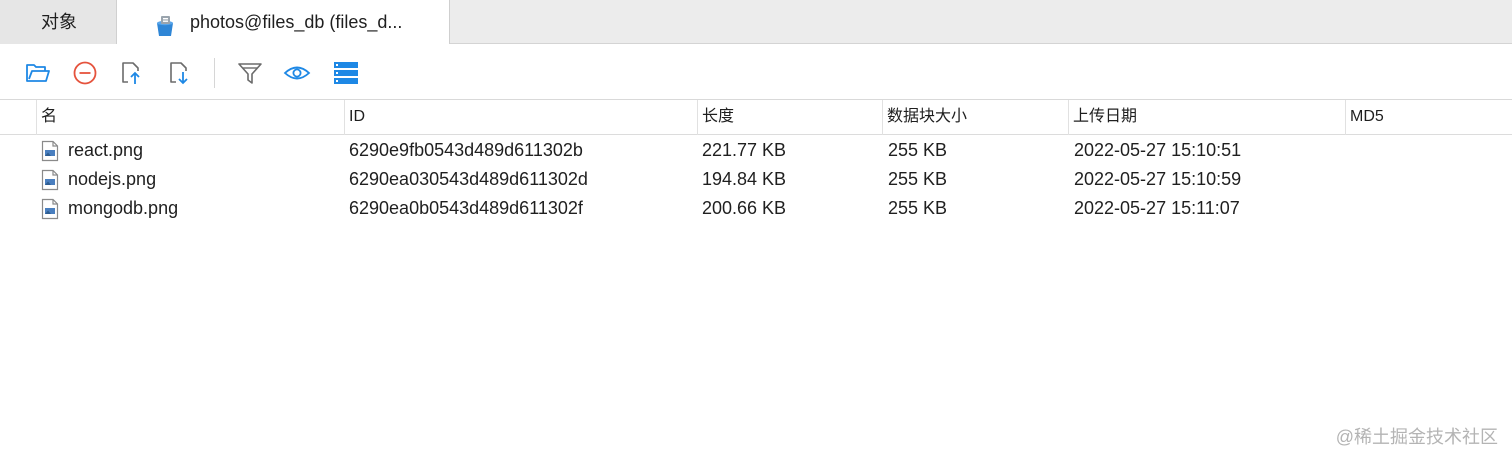  I want to click on cell-name: react.png, so click(106, 150).